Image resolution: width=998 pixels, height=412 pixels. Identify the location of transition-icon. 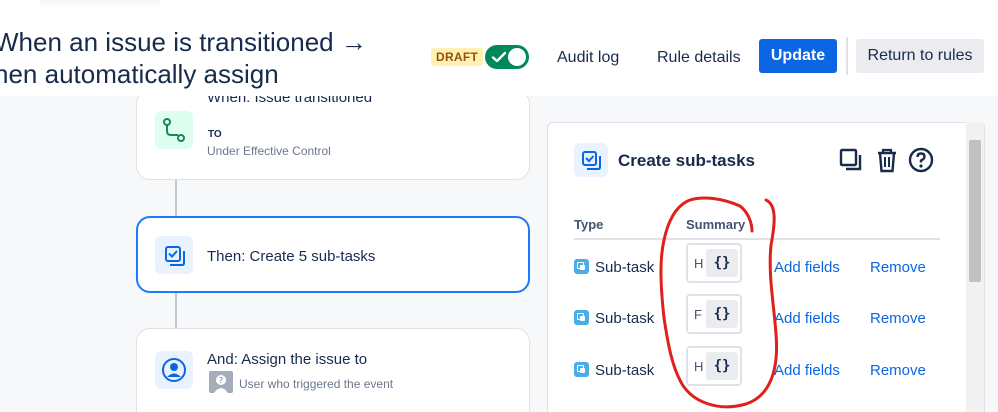
(174, 130).